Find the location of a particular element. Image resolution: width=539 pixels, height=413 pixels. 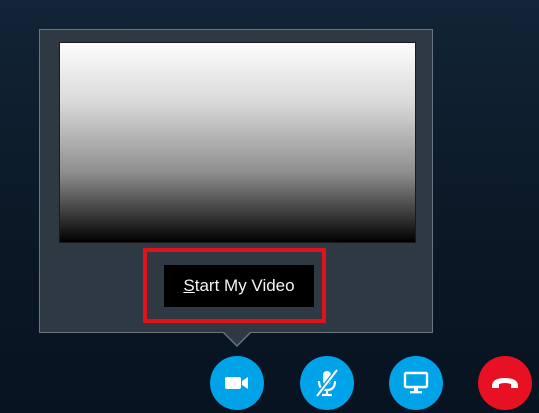

mute-button is located at coordinates (327, 383).